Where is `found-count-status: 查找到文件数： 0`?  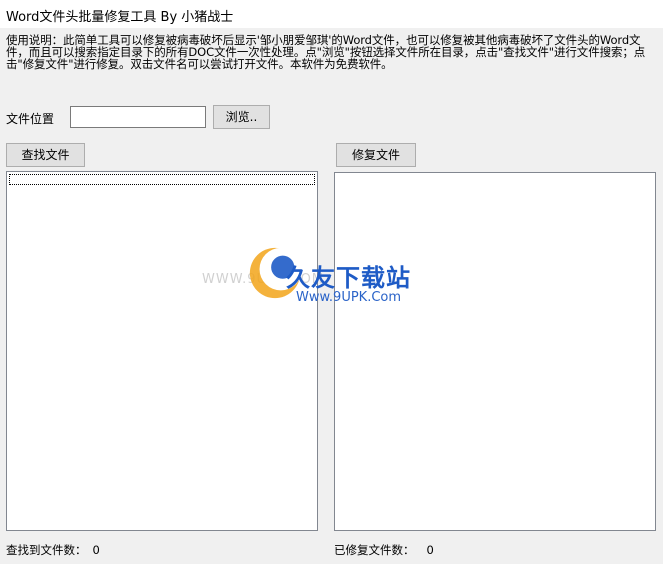 found-count-status: 查找到文件数： 0 is located at coordinates (53, 550).